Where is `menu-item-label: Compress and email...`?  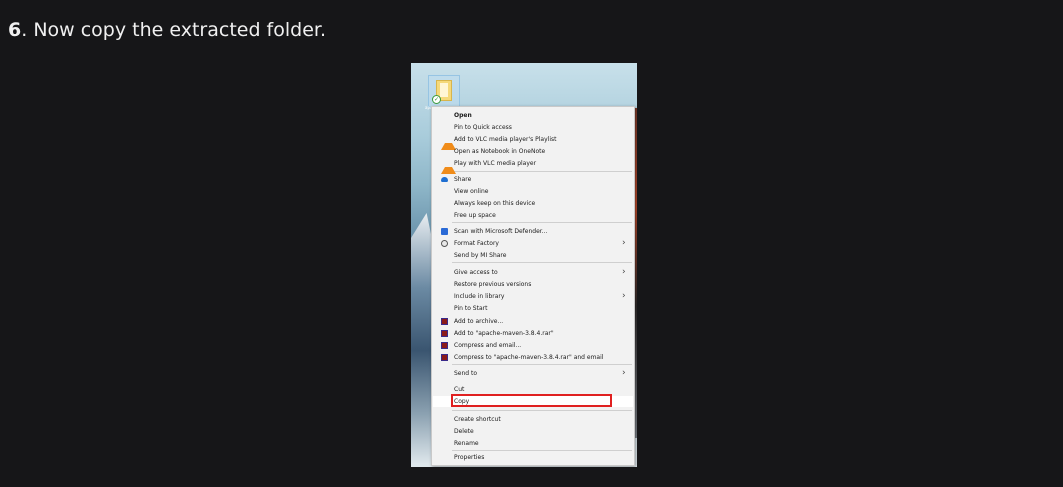 menu-item-label: Compress and email... is located at coordinates (488, 345).